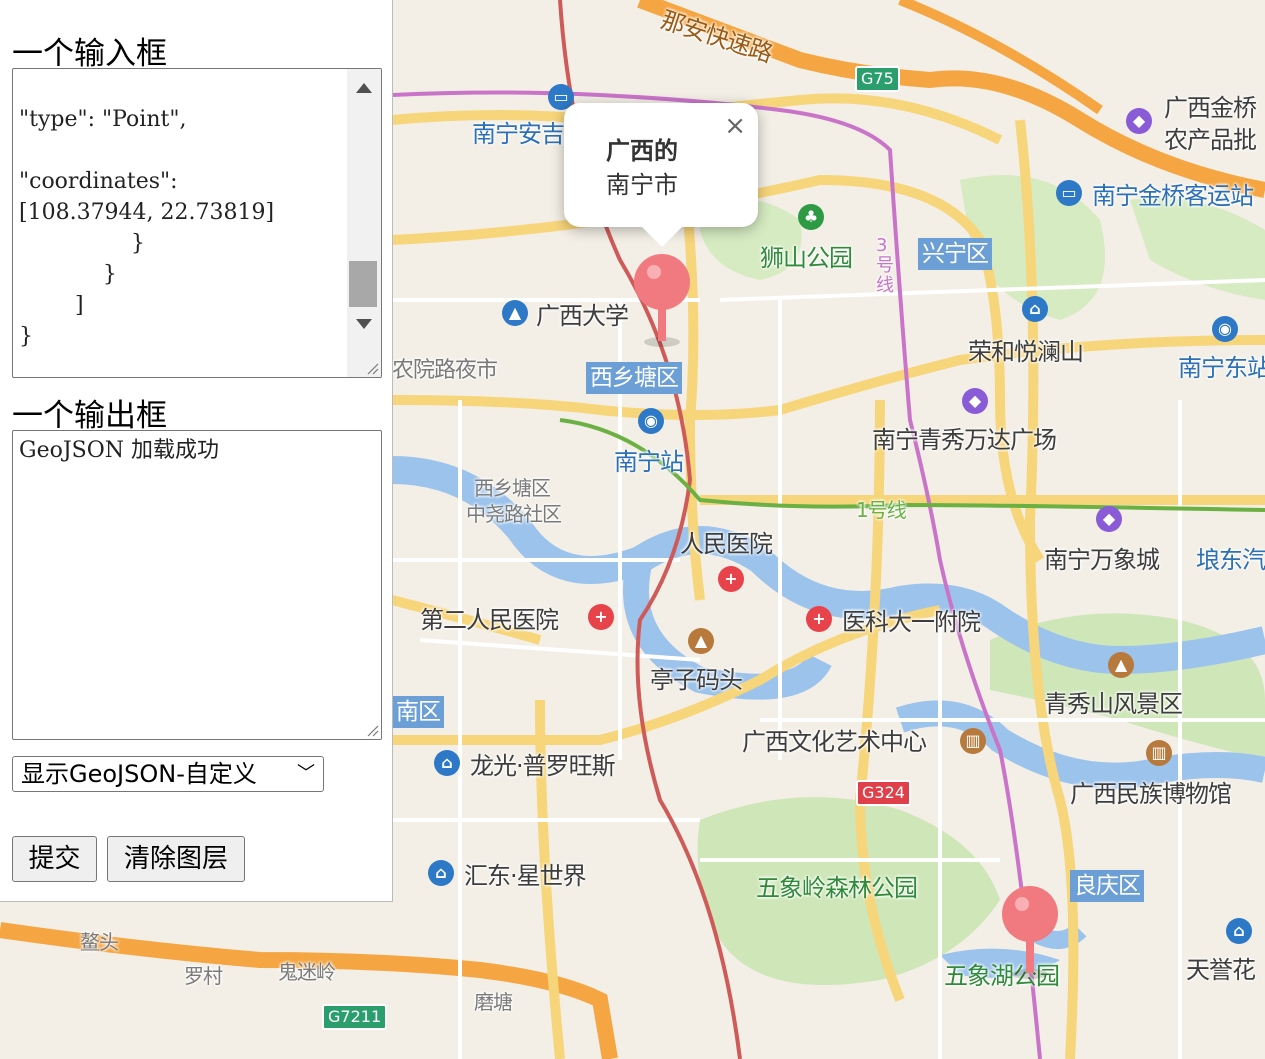 Image resolution: width=1265 pixels, height=1059 pixels. I want to click on g7211-shield: G7211, so click(355, 1017).